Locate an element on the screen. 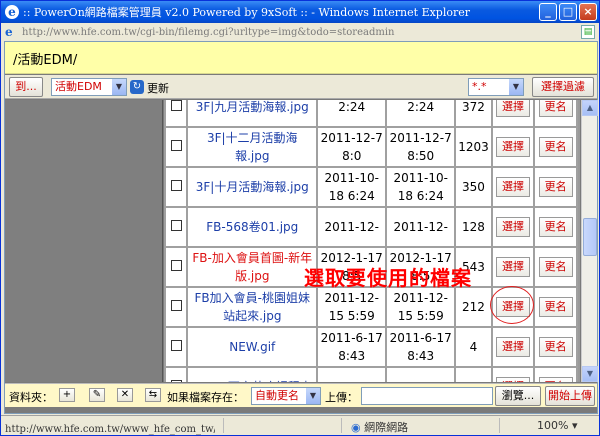  new-folder-icon: + is located at coordinates (67, 395).